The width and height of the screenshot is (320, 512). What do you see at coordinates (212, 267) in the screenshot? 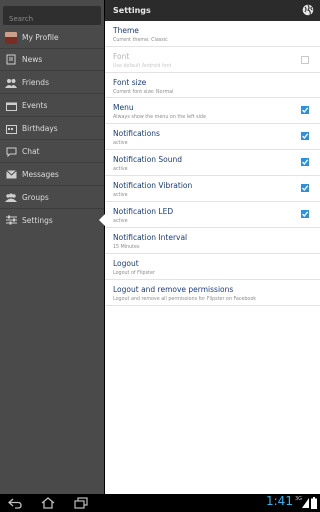
I see `setting-logout: Logout Logout of Flipster` at bounding box center [212, 267].